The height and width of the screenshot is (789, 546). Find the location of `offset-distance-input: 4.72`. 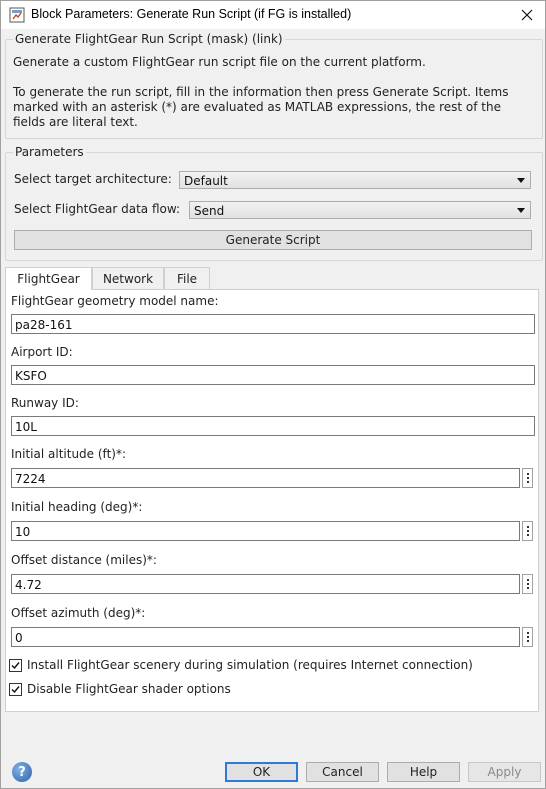

offset-distance-input: 4.72 is located at coordinates (265, 584).